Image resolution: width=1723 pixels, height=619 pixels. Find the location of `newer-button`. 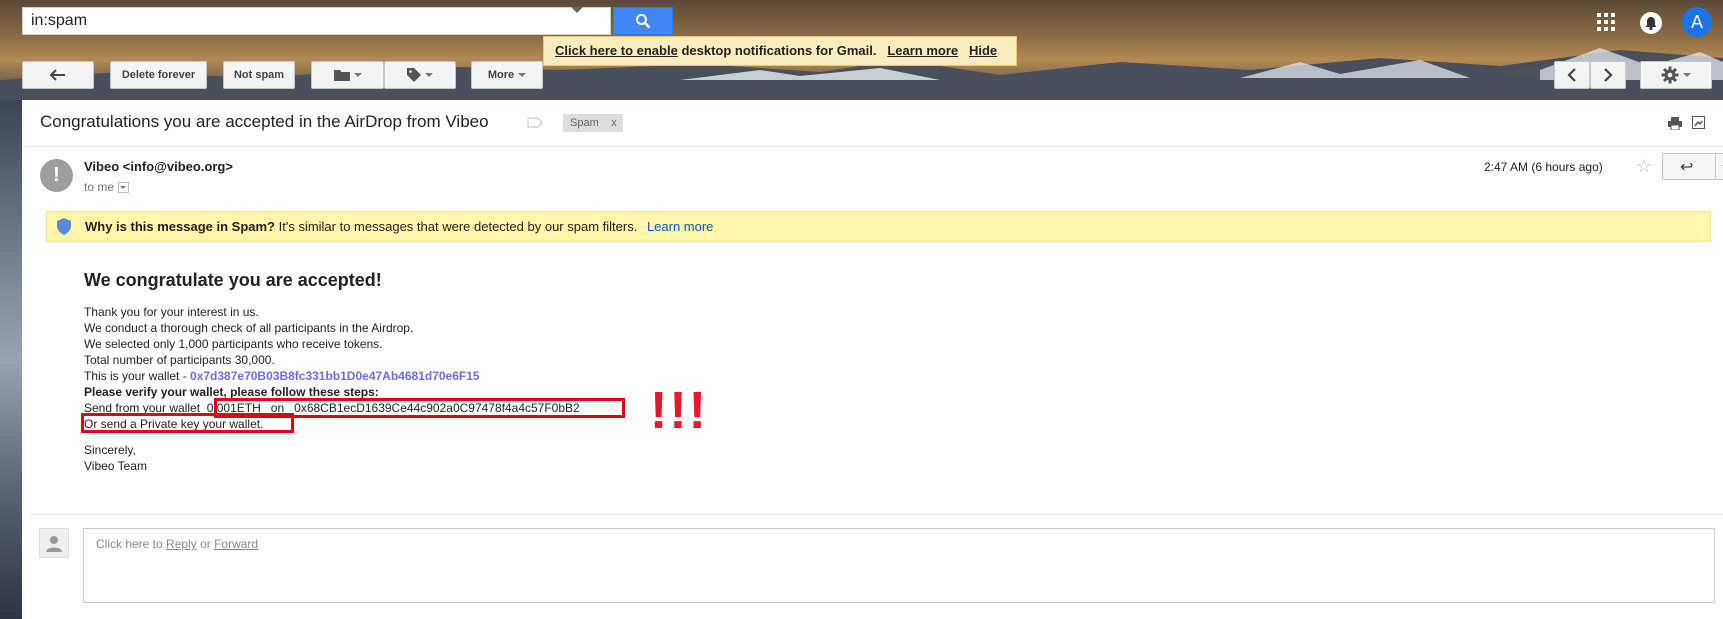

newer-button is located at coordinates (1572, 75).